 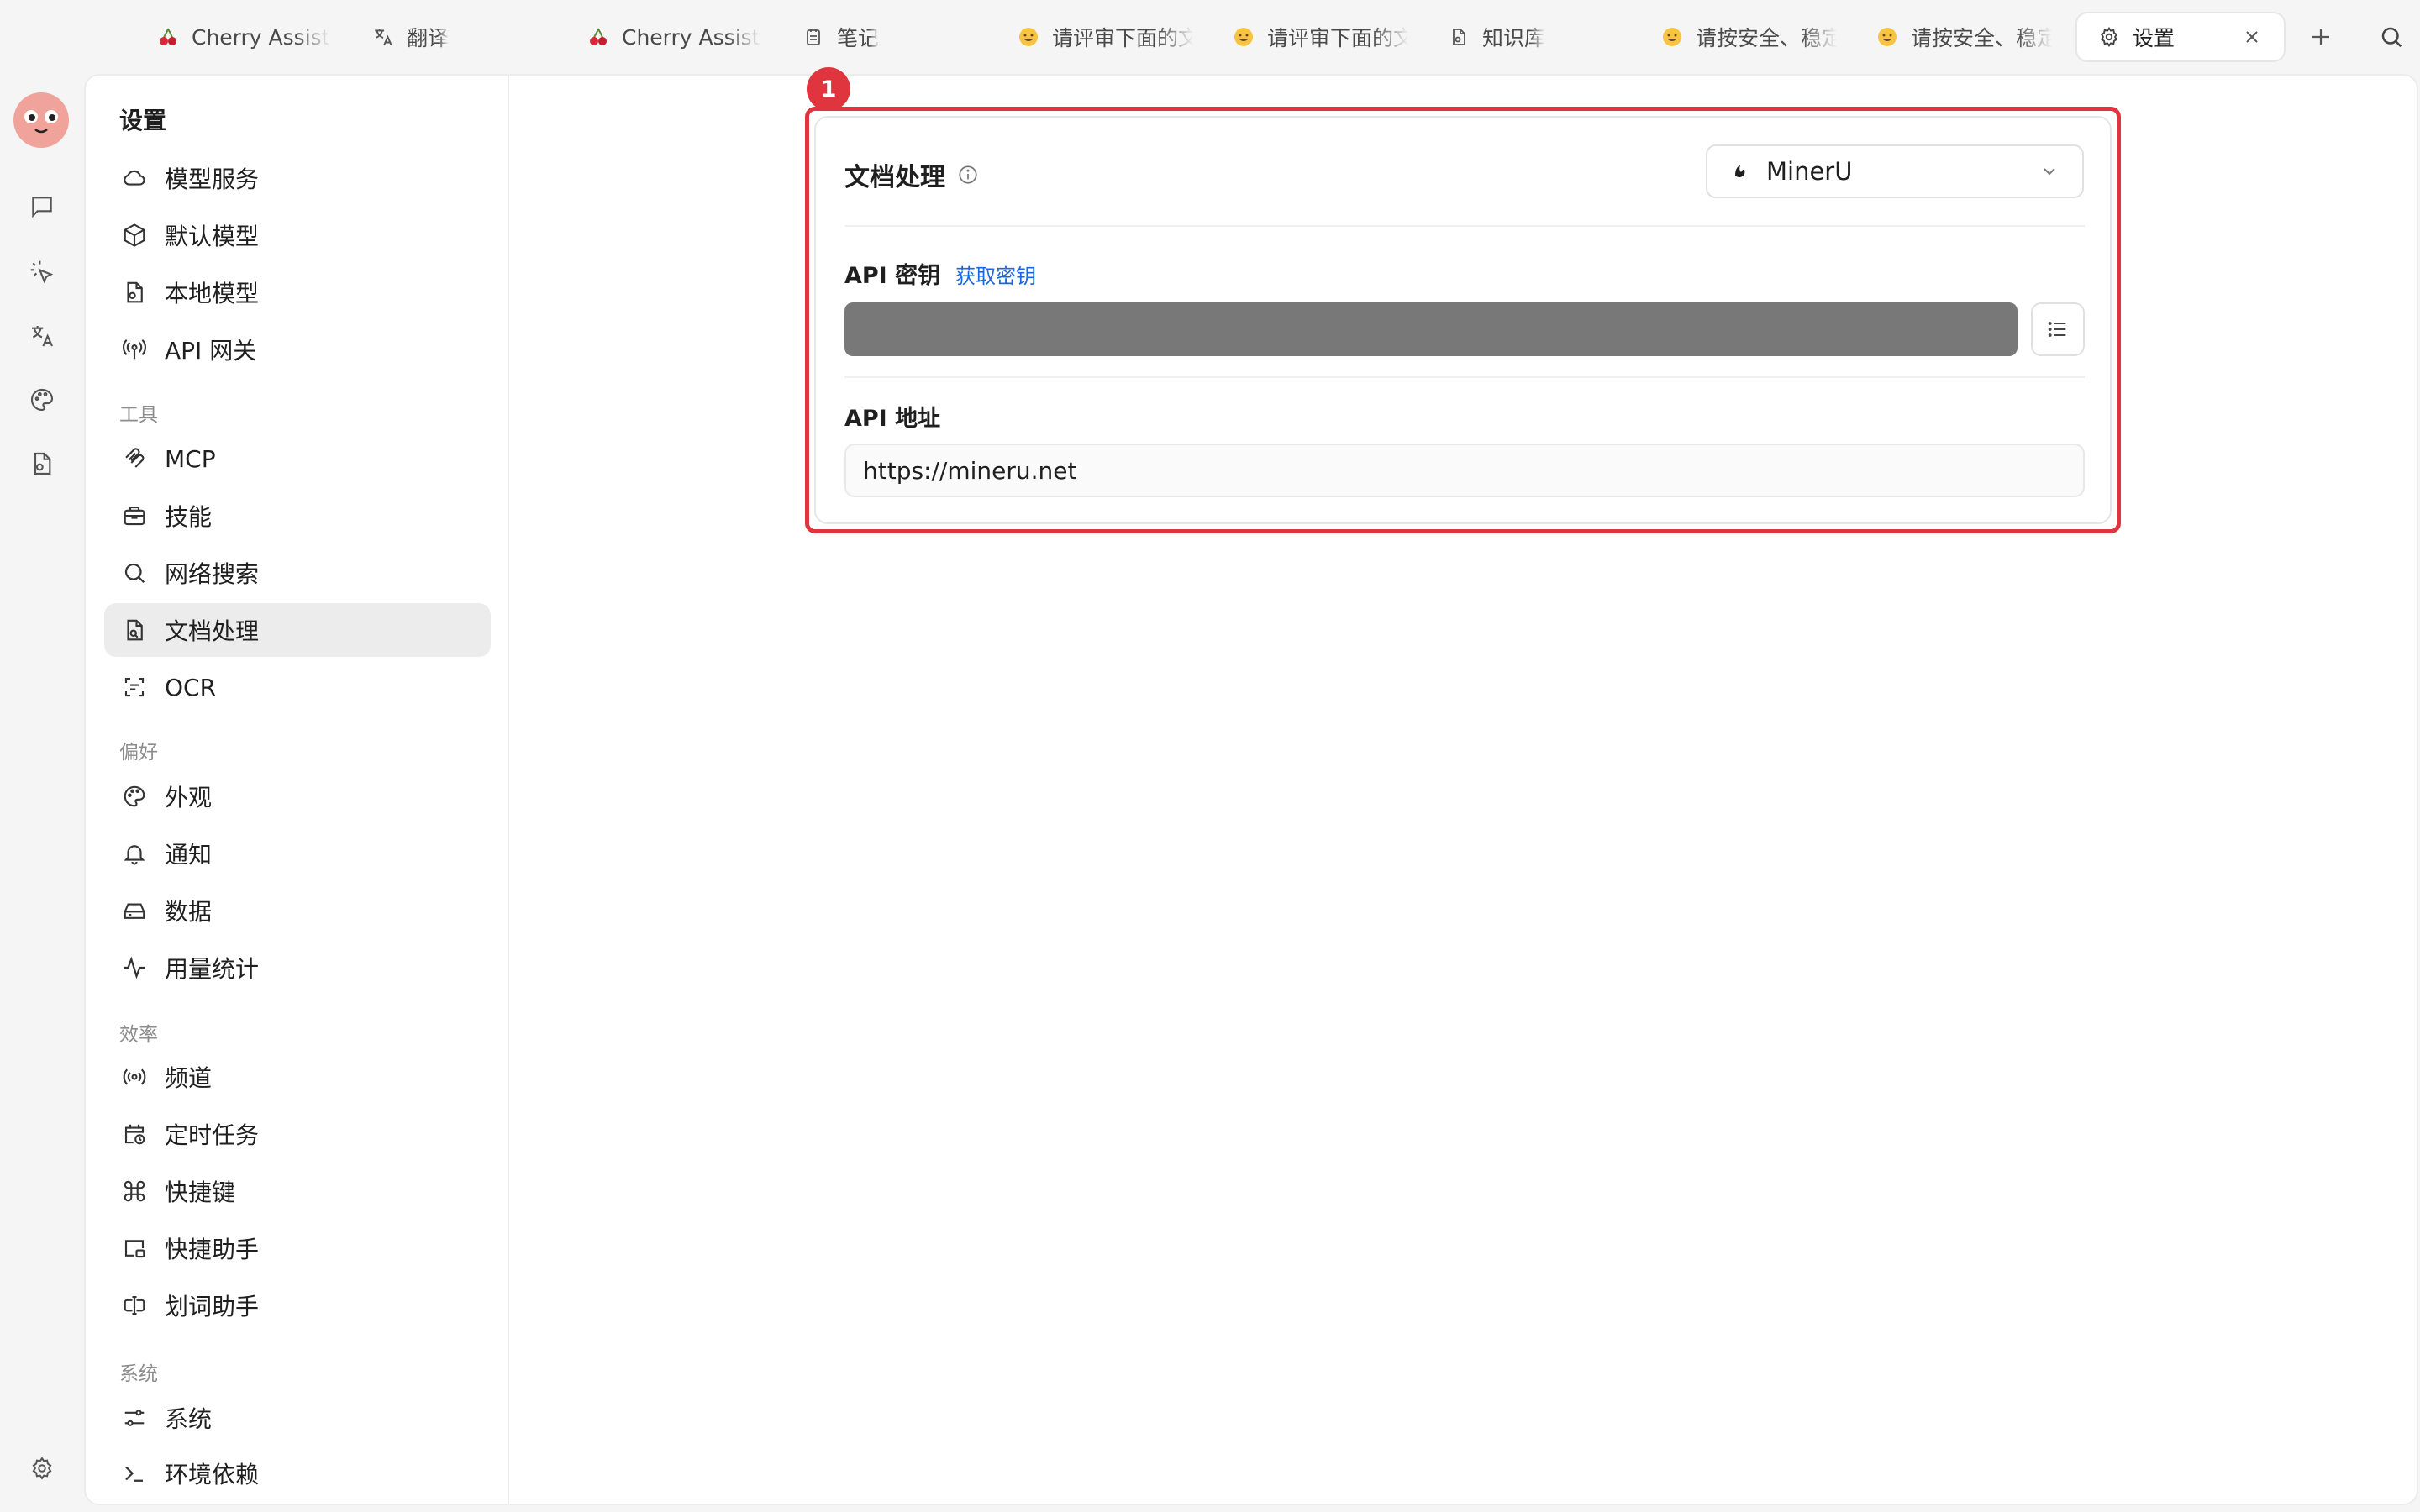 I want to click on tab-notes: 笔记, so click(x=856, y=37).